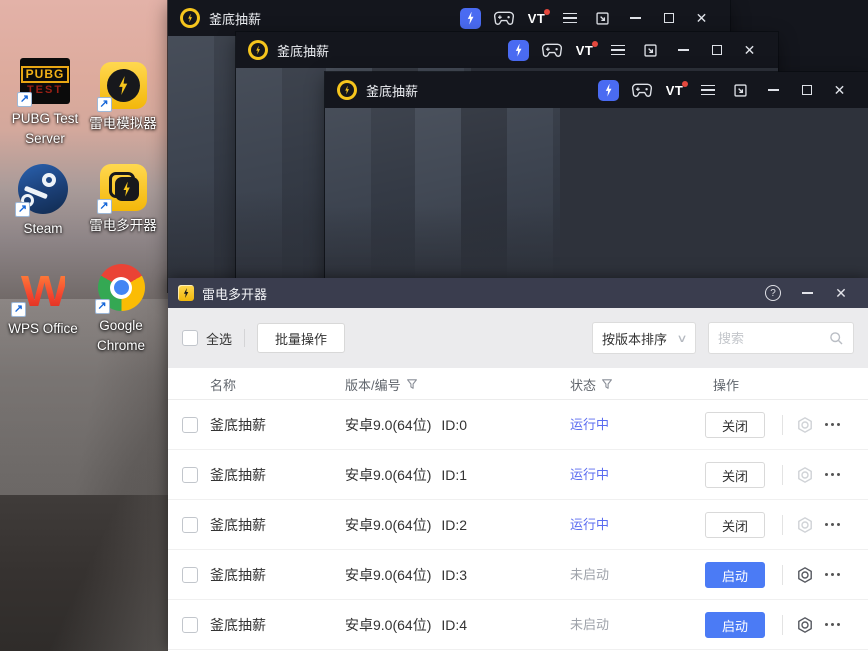  Describe the element at coordinates (773, 293) in the screenshot. I see `help-icon: ?` at that location.